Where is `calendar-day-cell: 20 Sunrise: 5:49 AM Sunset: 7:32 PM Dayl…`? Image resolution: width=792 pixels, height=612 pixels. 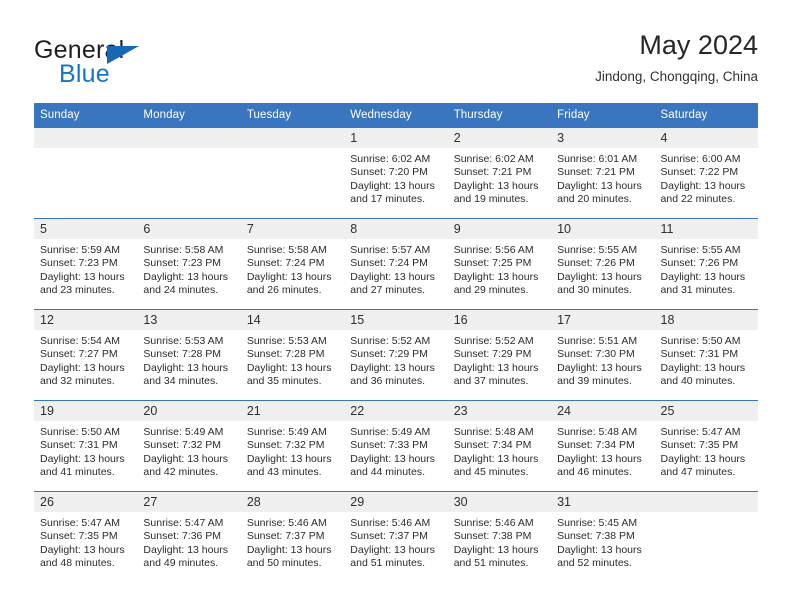 calendar-day-cell: 20 Sunrise: 5:49 AM Sunset: 7:32 PM Dayl… is located at coordinates (189, 446).